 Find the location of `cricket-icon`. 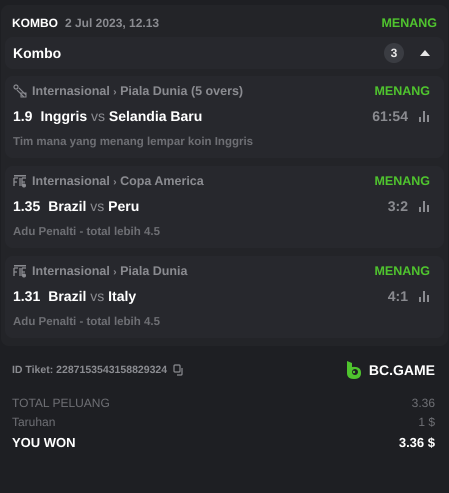

cricket-icon is located at coordinates (20, 91).